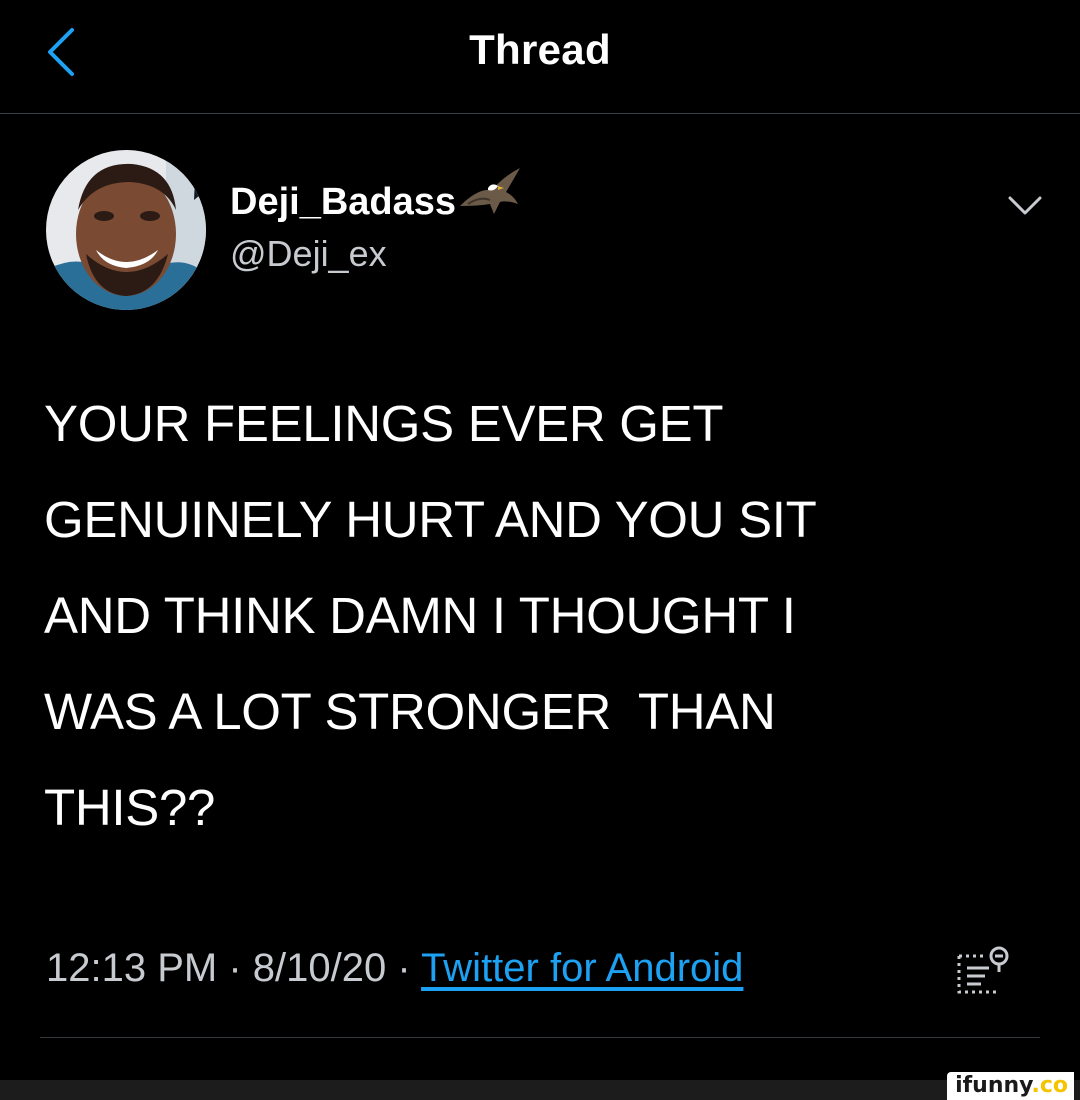  I want to click on page-title: Thread, so click(540, 49).